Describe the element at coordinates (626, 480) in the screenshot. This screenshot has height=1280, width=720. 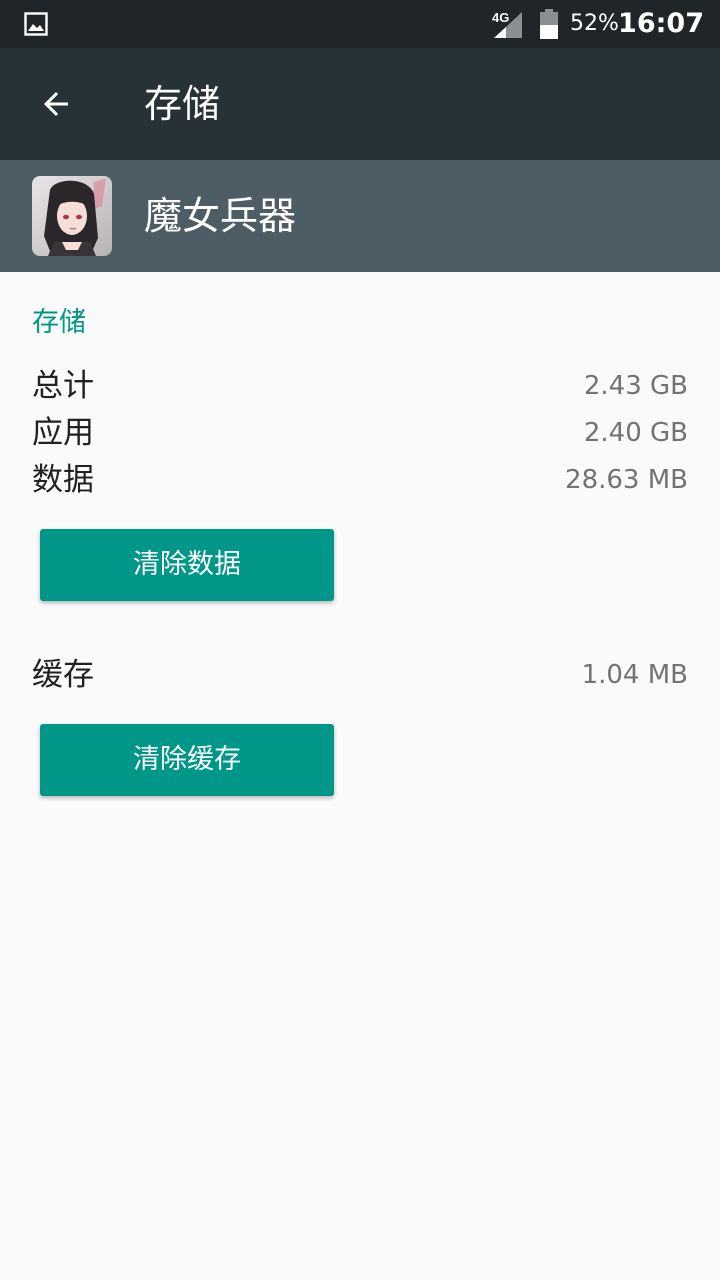
I see `storage-row-value: 28.63 MB` at that location.